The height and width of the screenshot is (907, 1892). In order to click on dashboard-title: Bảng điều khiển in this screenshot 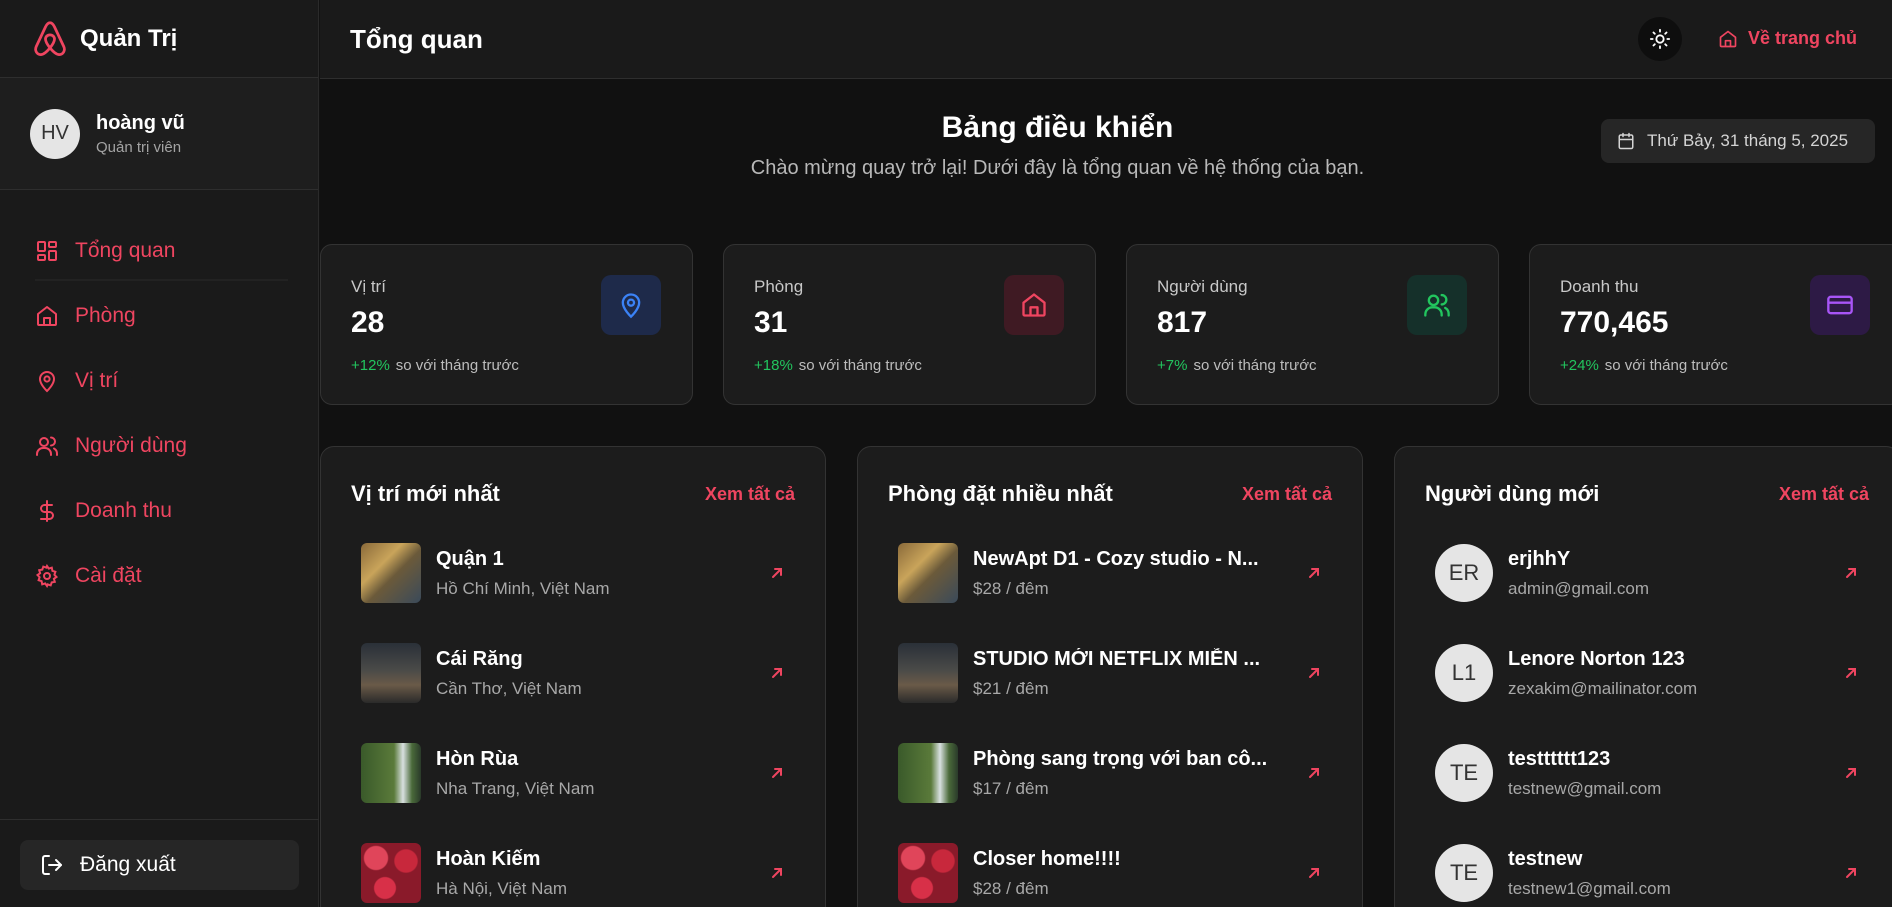, I will do `click(1057, 127)`.